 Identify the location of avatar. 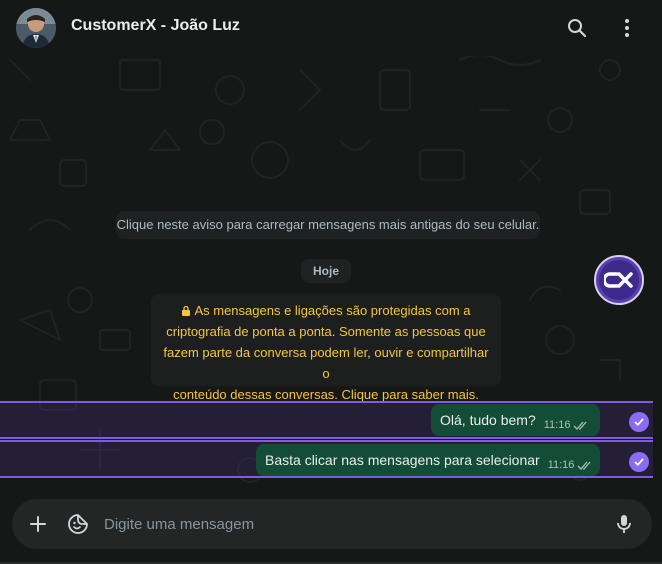
(36, 28).